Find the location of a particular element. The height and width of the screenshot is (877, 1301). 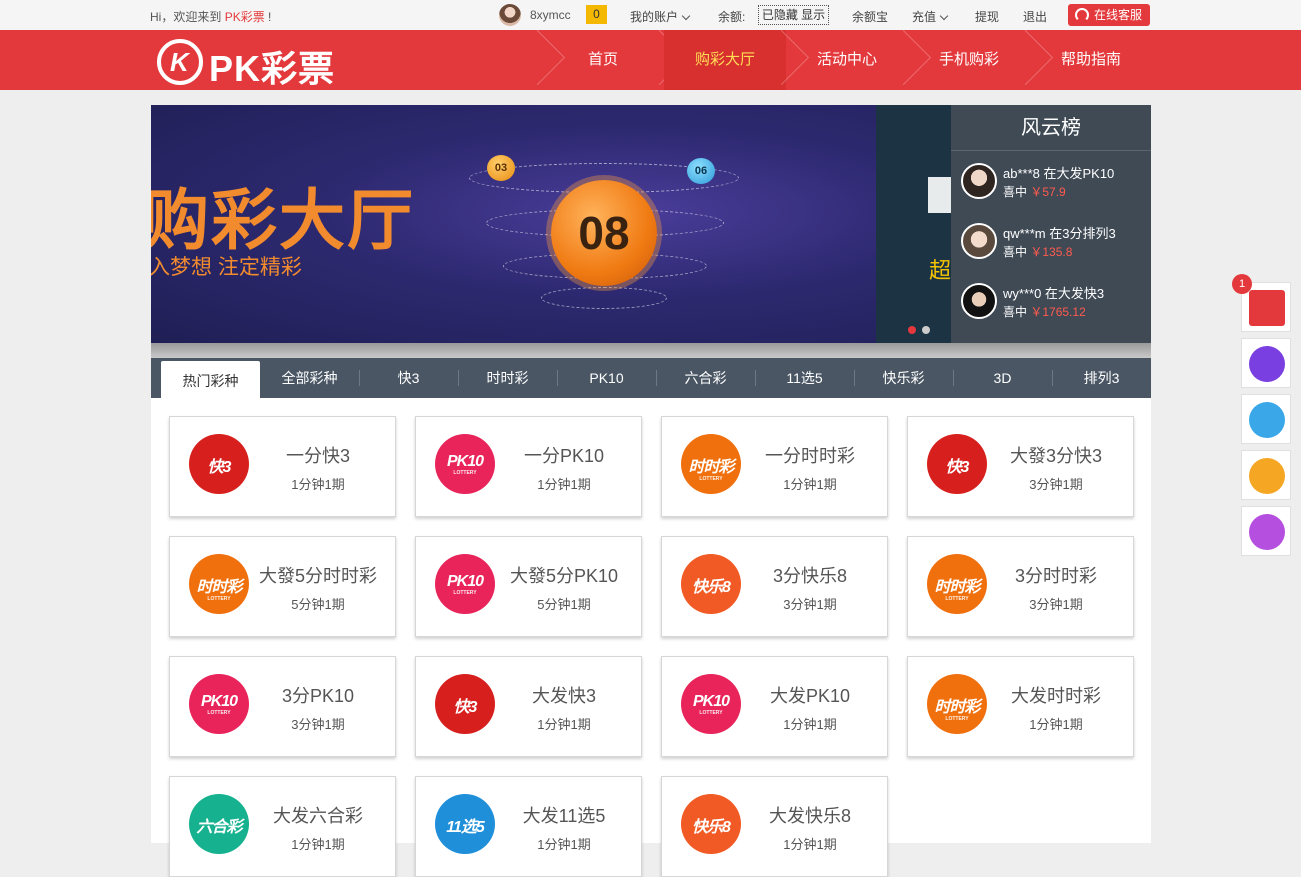

game-card: PK10 LOTTERY 3分PK10 3分钟1期 is located at coordinates (282, 706).